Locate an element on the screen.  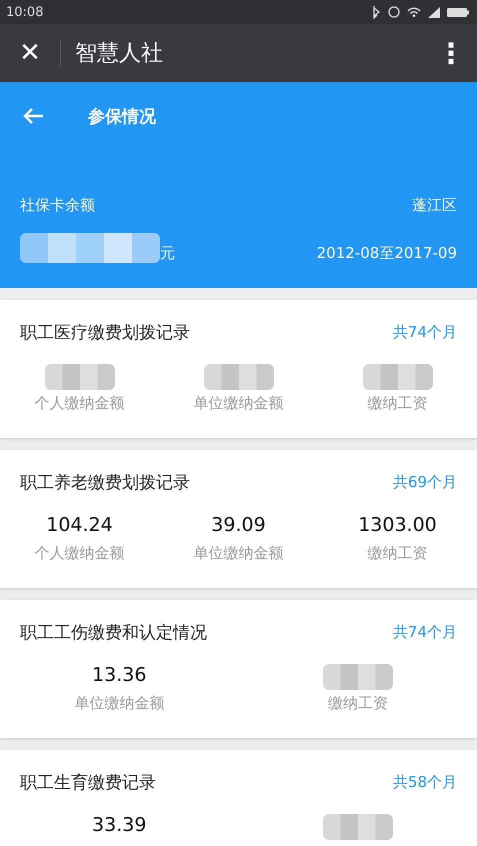
card-title: 职工医疗缴费划拨记录 is located at coordinates (105, 333).